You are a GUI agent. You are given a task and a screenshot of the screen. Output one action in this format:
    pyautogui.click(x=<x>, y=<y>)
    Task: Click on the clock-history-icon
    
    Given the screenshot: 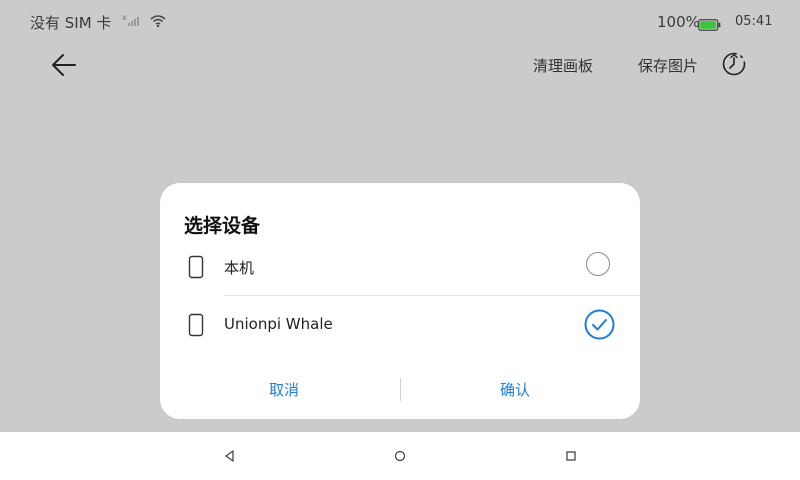 What is the action you would take?
    pyautogui.click(x=734, y=64)
    